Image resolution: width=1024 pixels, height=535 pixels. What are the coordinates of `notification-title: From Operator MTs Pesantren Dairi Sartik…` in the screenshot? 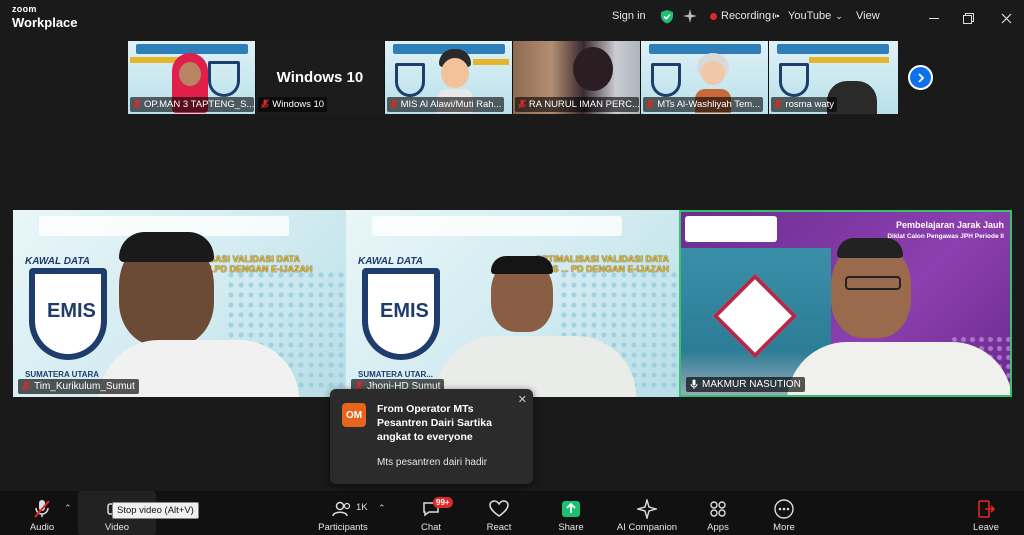 It's located at (434, 423).